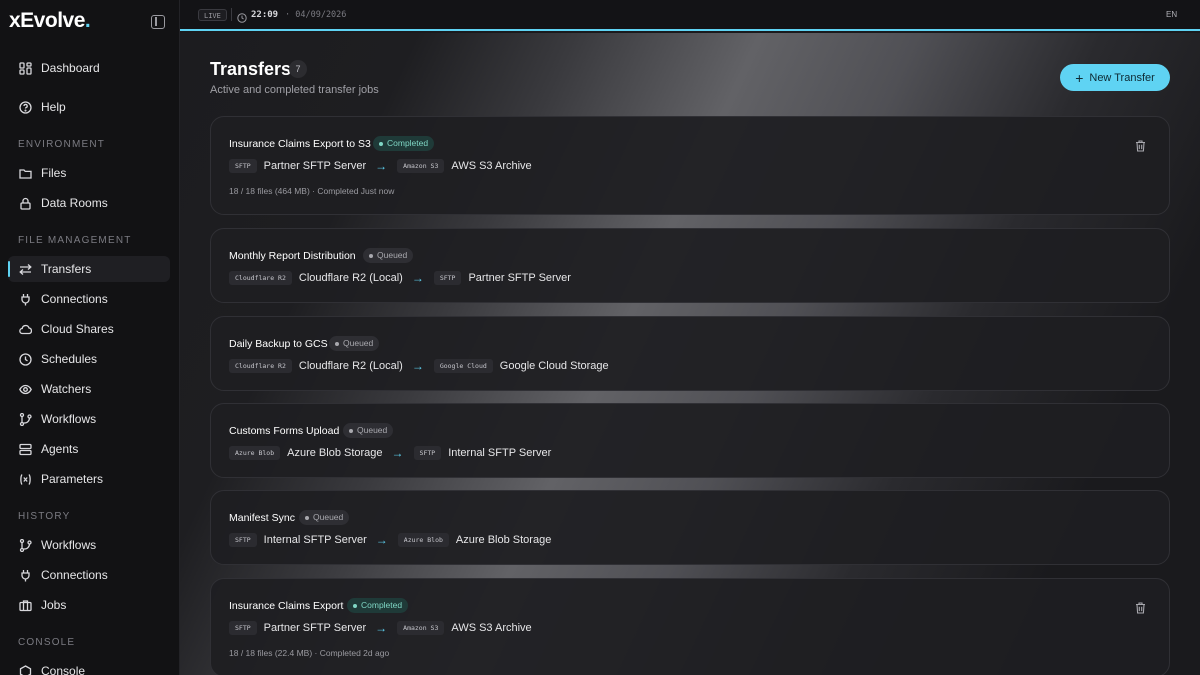 This screenshot has width=1200, height=675. Describe the element at coordinates (54, 605) in the screenshot. I see `sidebar-item-label: Jobs` at that location.